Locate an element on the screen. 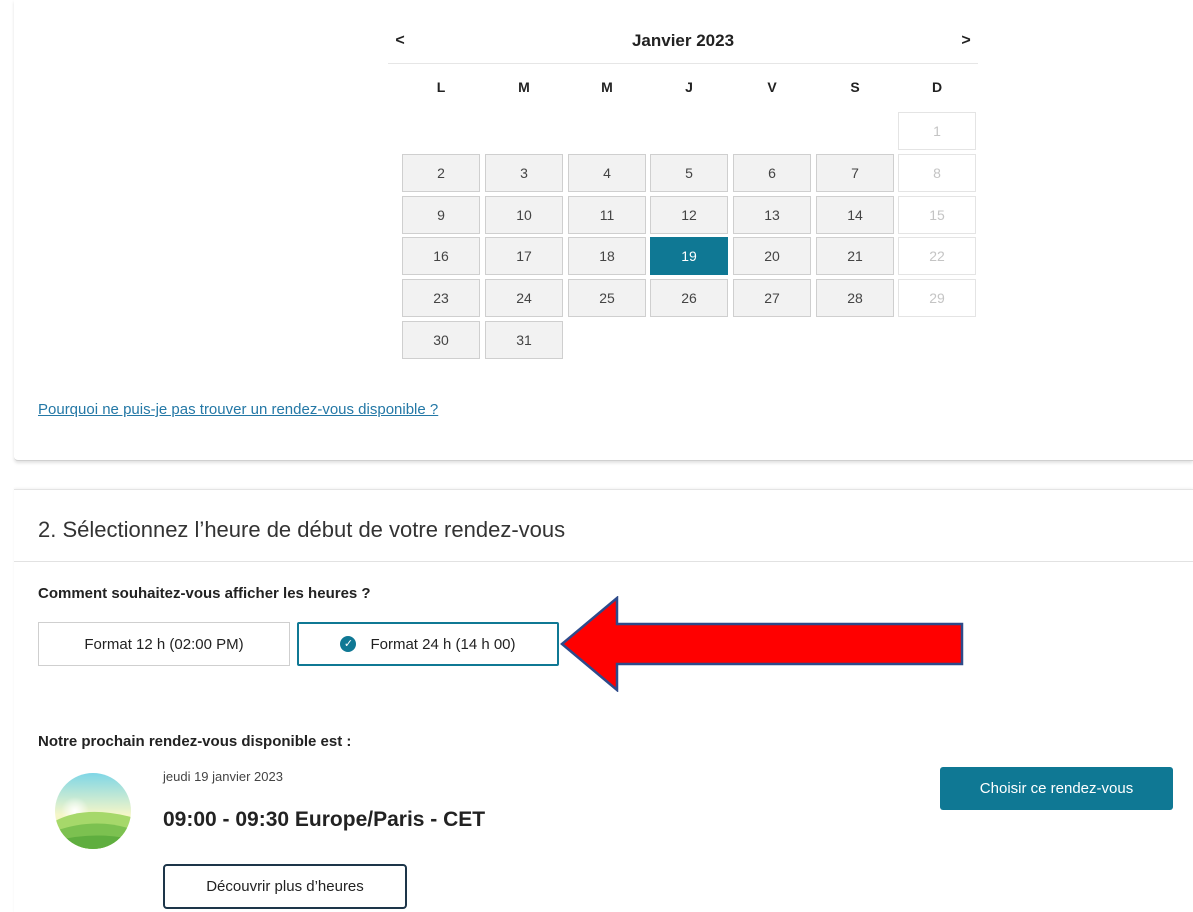 The width and height of the screenshot is (1193, 912). calendar-day: 5 is located at coordinates (689, 173).